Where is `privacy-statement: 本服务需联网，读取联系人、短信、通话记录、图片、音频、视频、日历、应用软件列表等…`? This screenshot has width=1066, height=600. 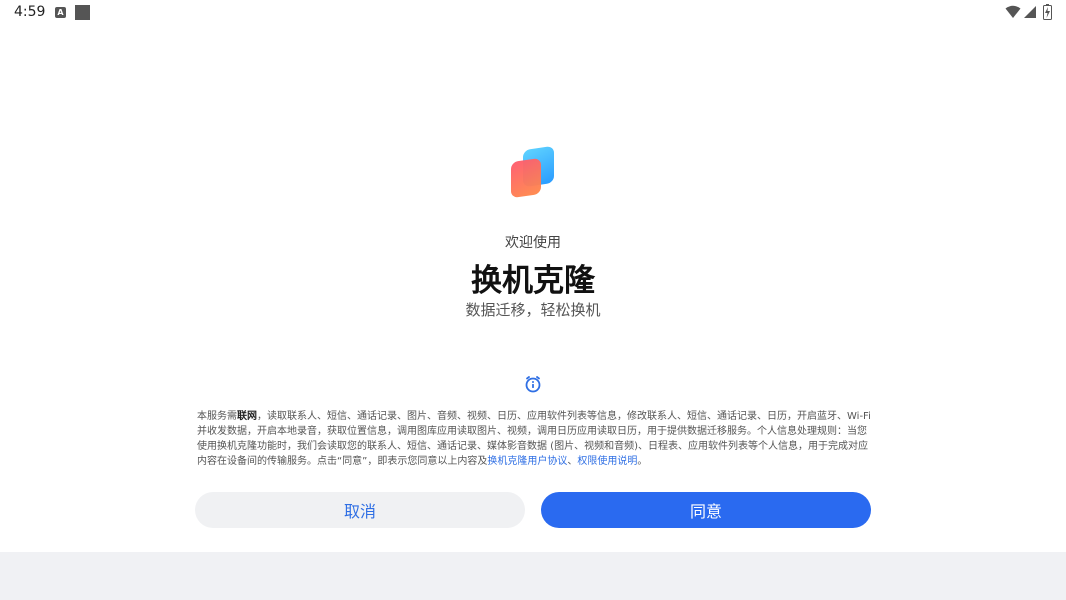
privacy-statement: 本服务需联网，读取联系人、短信、通话记录、图片、音频、视频、日历、应用软件列表等… is located at coordinates (534, 439).